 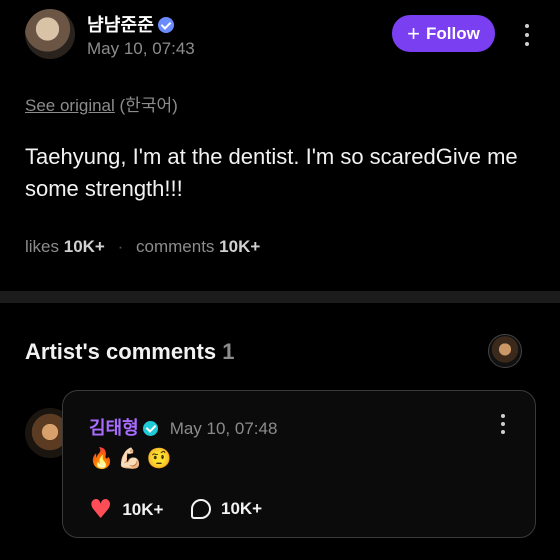 I want to click on likes-label: likes, so click(x=42, y=246).